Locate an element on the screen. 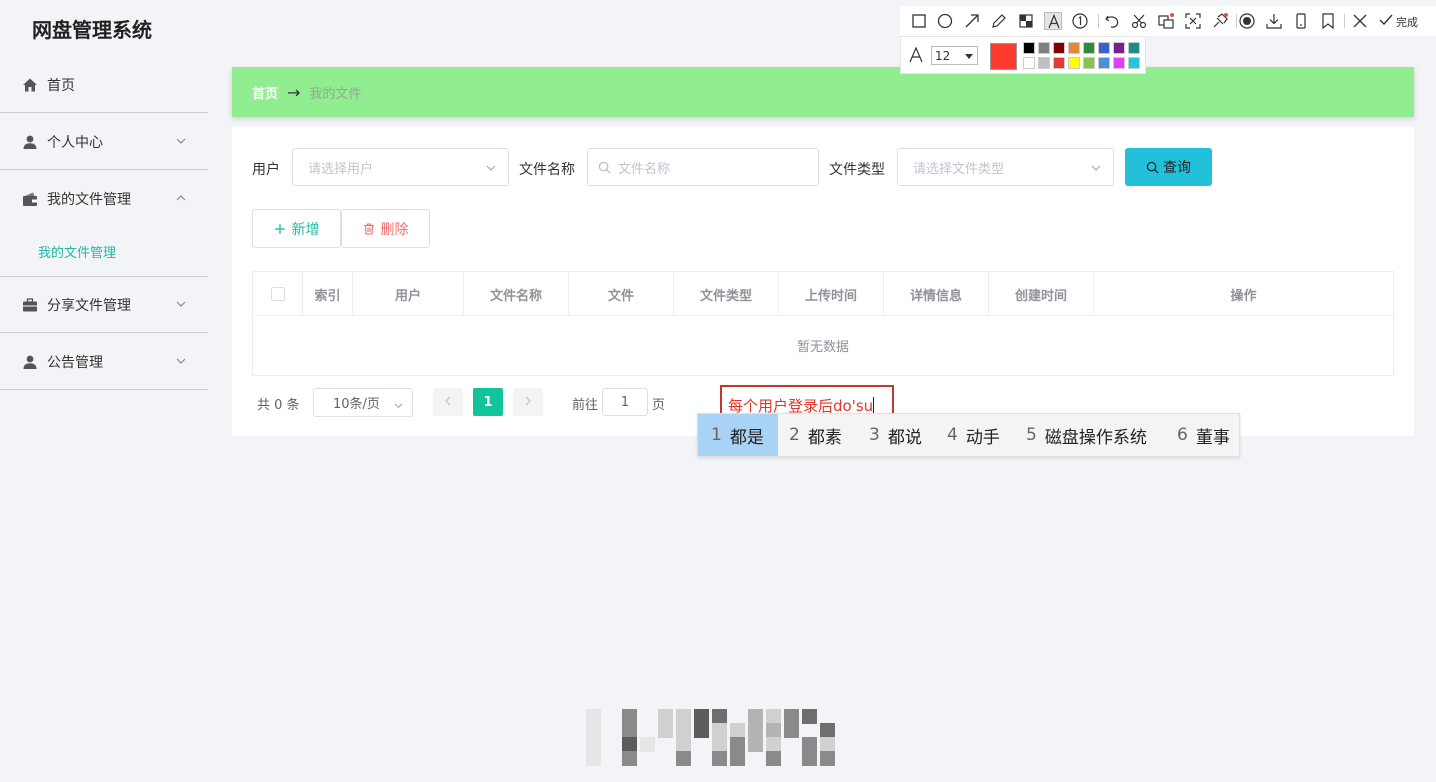 The height and width of the screenshot is (782, 1436). done-button-label: 完成 is located at coordinates (1407, 22).